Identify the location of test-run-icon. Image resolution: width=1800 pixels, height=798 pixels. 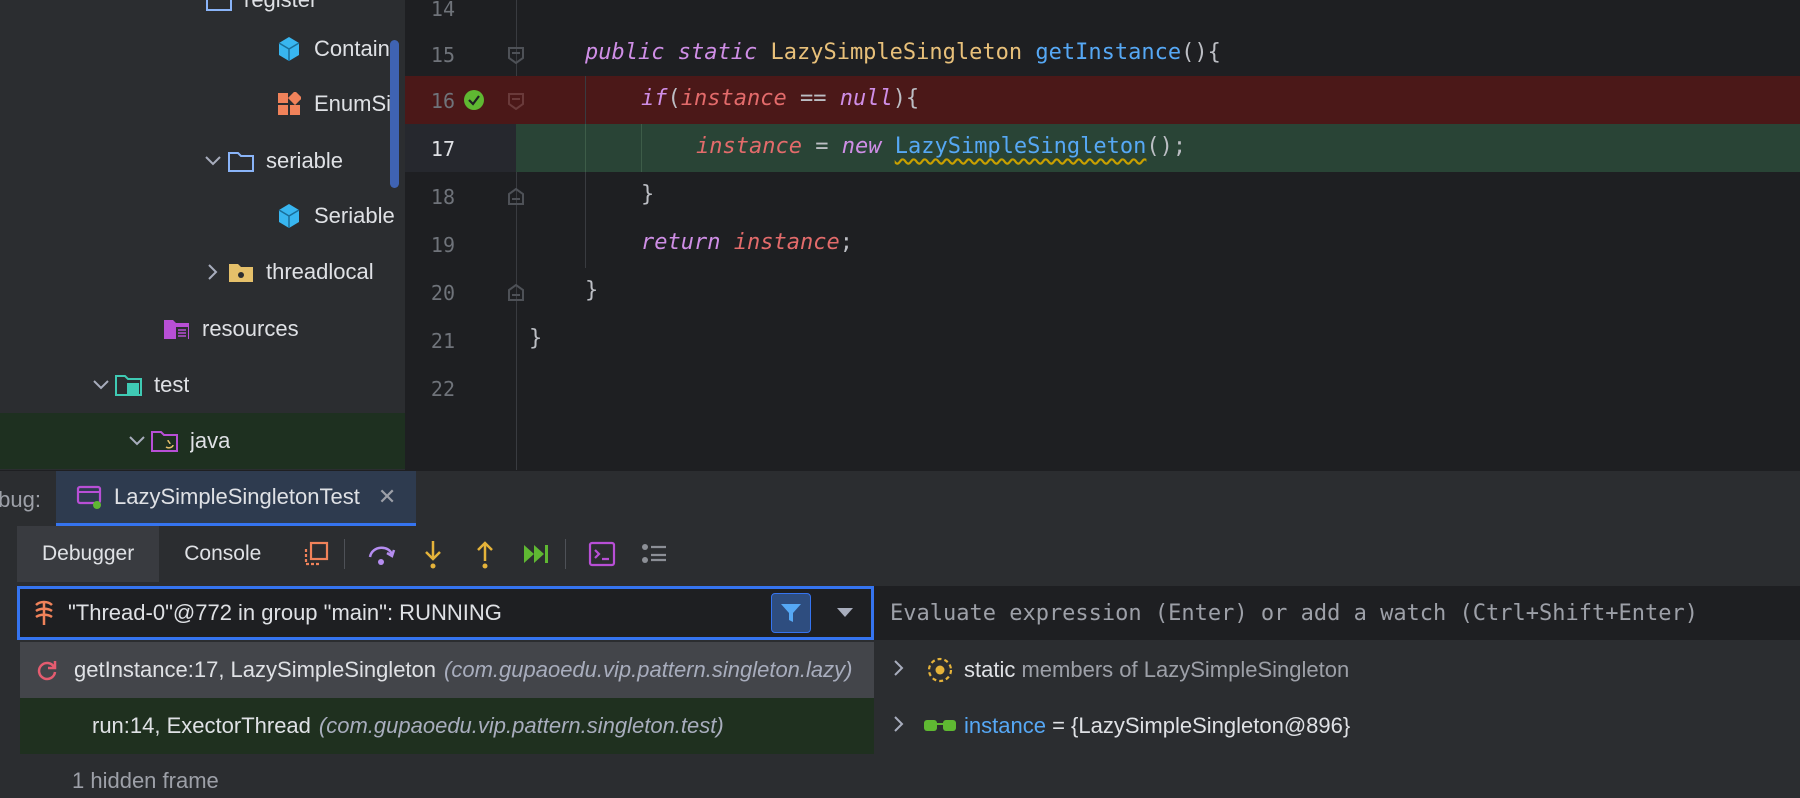
(89, 497).